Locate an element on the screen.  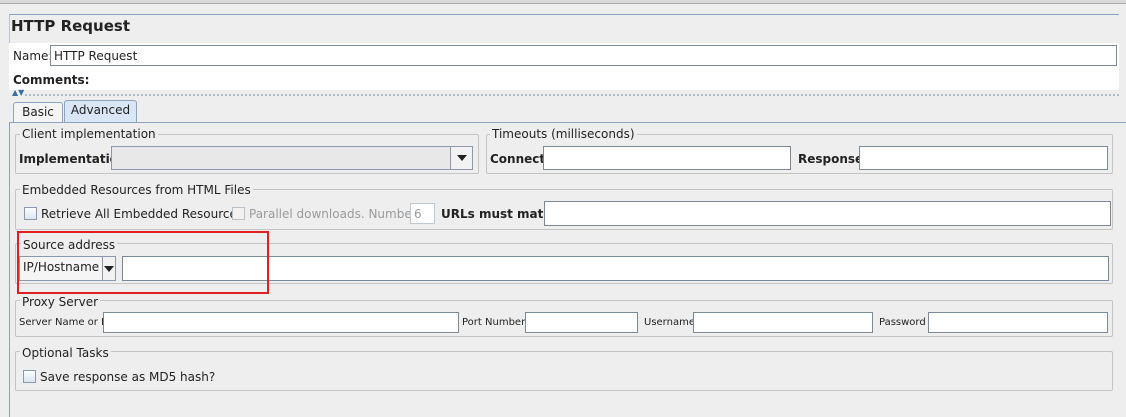
proxy-password-label: Password is located at coordinates (902, 322).